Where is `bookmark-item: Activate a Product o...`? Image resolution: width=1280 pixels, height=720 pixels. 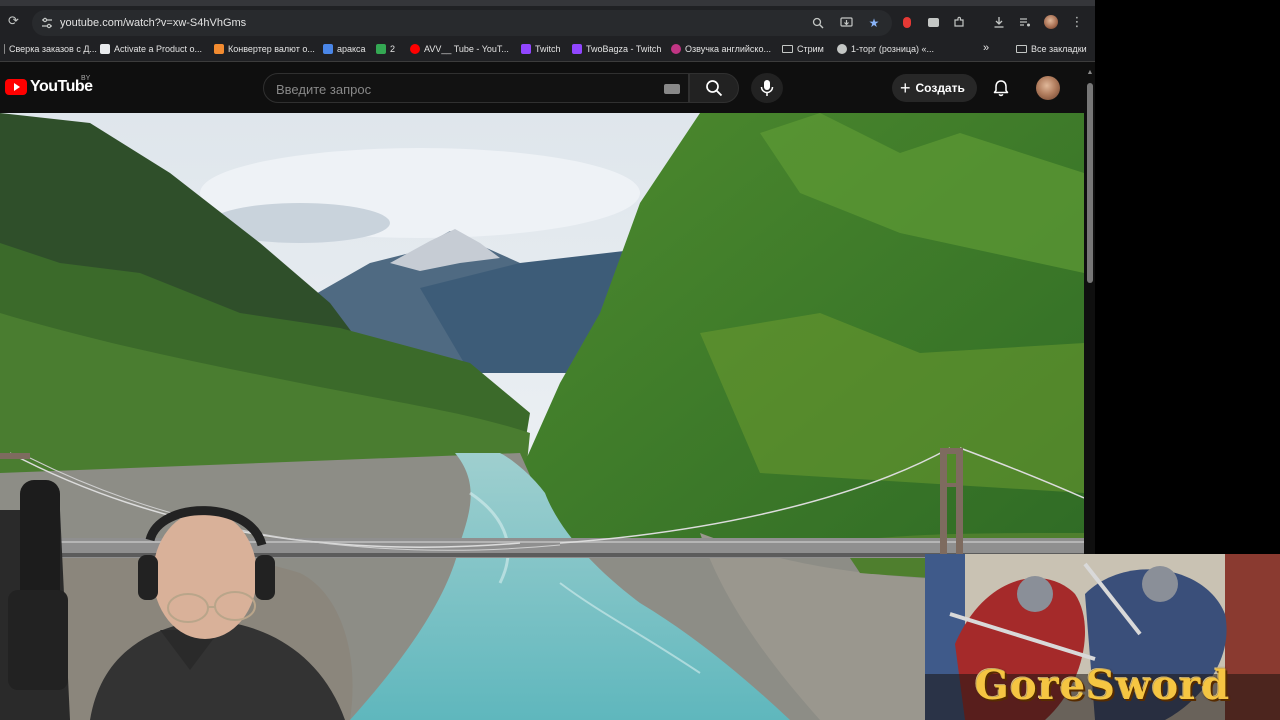 bookmark-item: Activate a Product o... is located at coordinates (151, 49).